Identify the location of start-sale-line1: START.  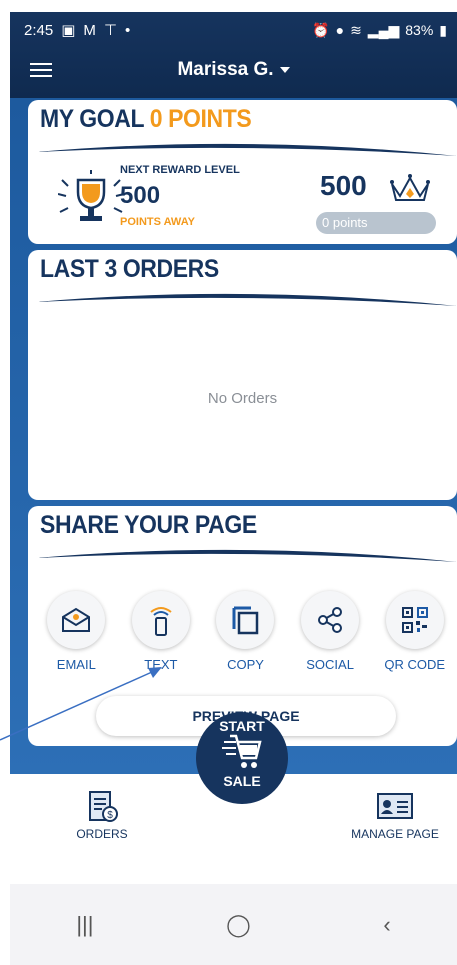
(242, 726).